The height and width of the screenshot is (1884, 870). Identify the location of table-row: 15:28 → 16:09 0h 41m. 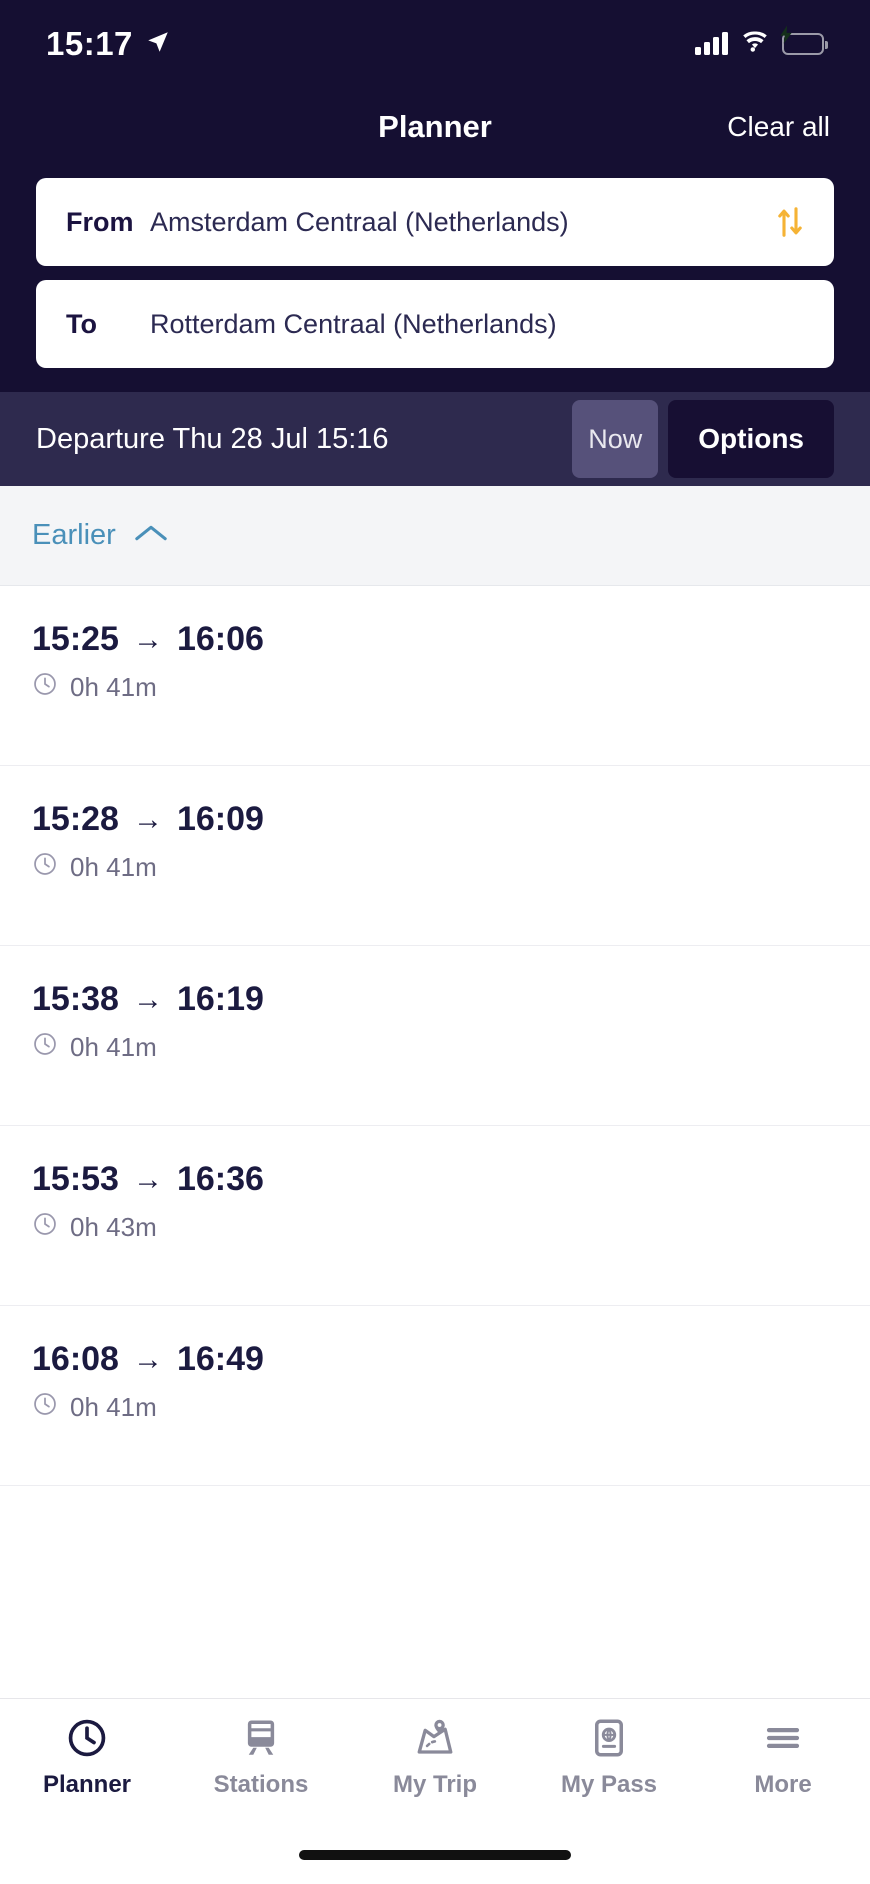
(435, 856).